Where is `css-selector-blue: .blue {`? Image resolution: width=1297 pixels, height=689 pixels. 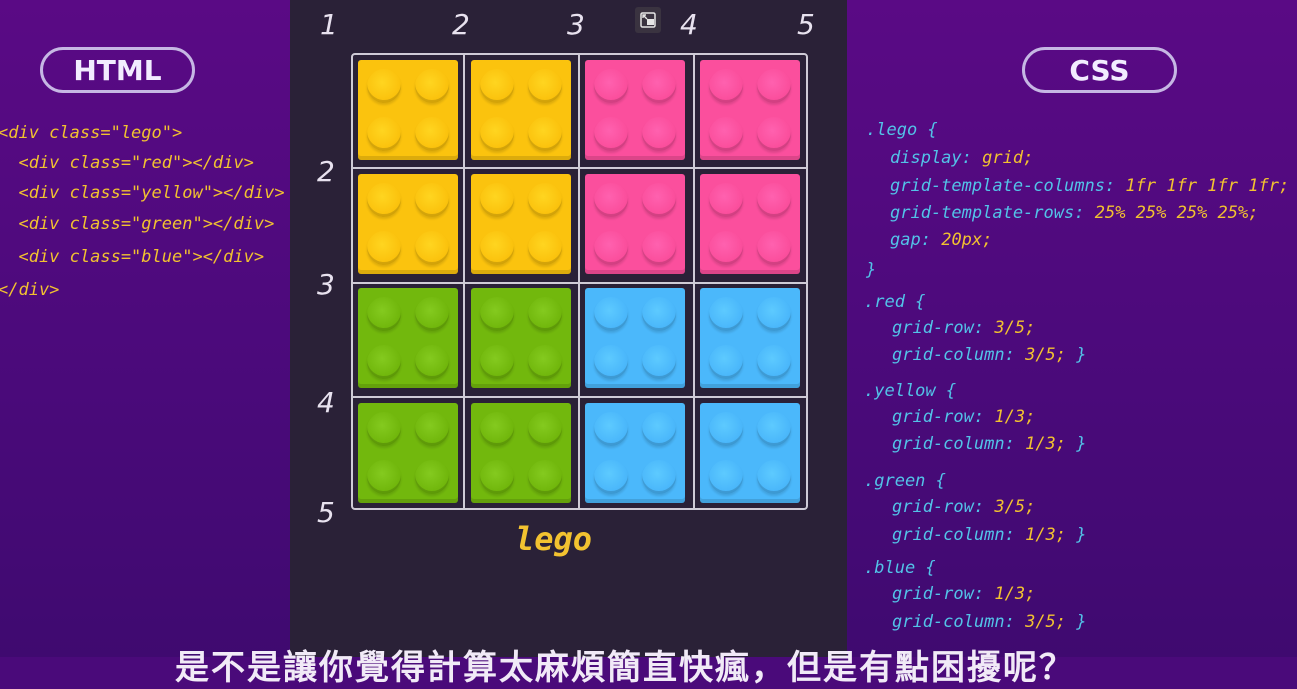
css-selector-blue: .blue { is located at coordinates (900, 568).